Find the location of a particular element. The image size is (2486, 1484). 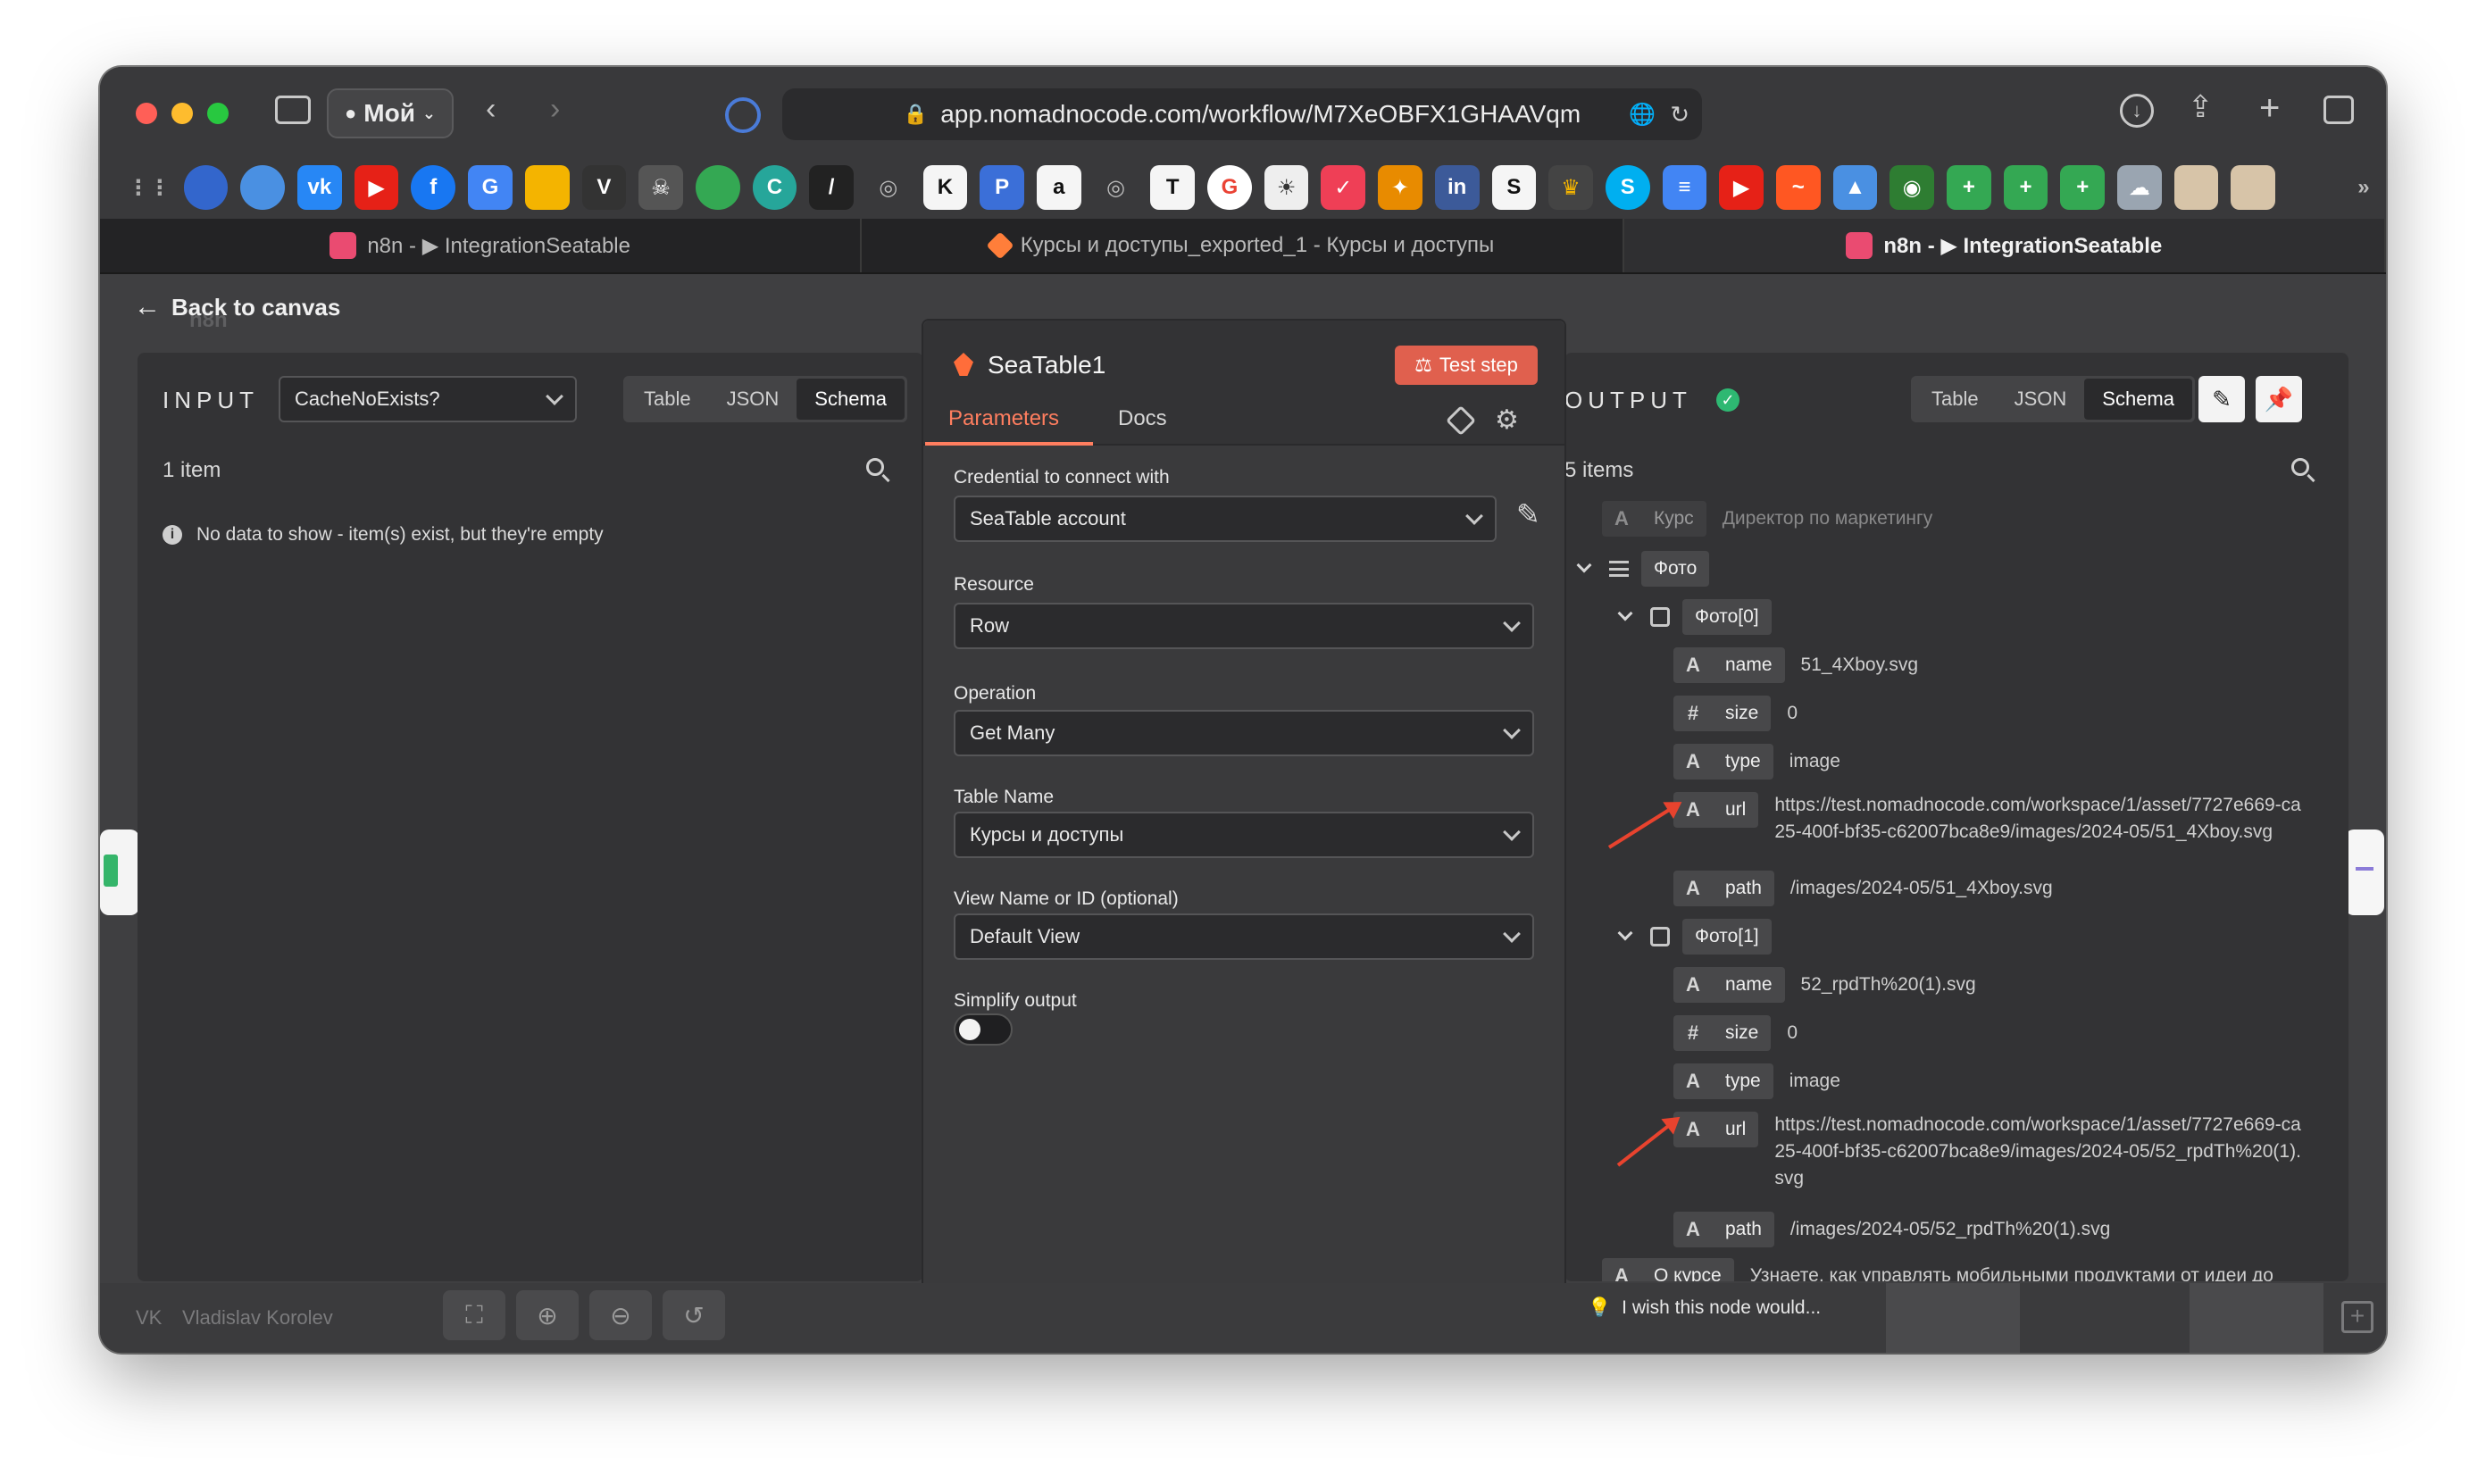

view-name-select: Default View is located at coordinates (1244, 936).